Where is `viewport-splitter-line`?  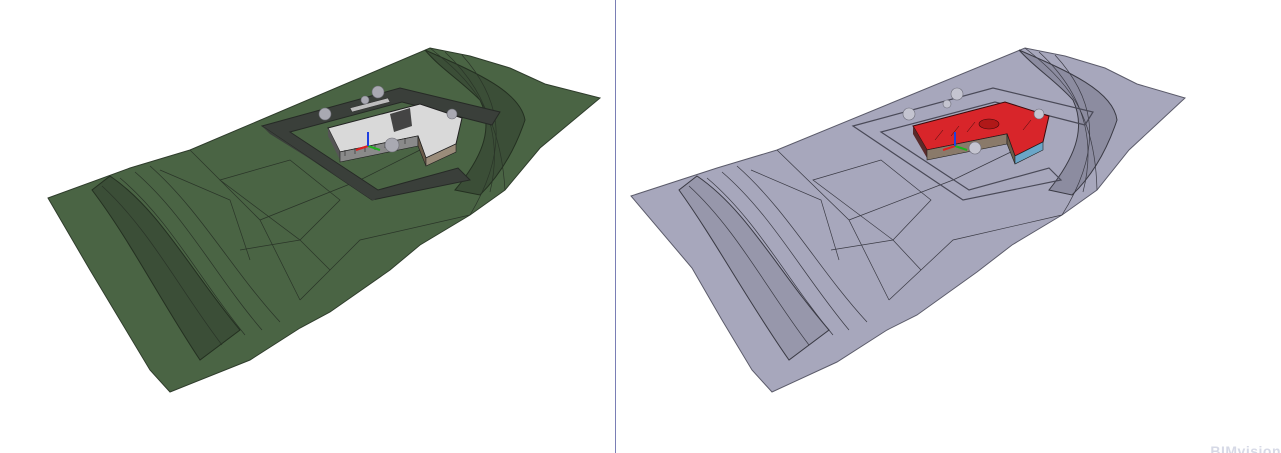 viewport-splitter-line is located at coordinates (615, 226).